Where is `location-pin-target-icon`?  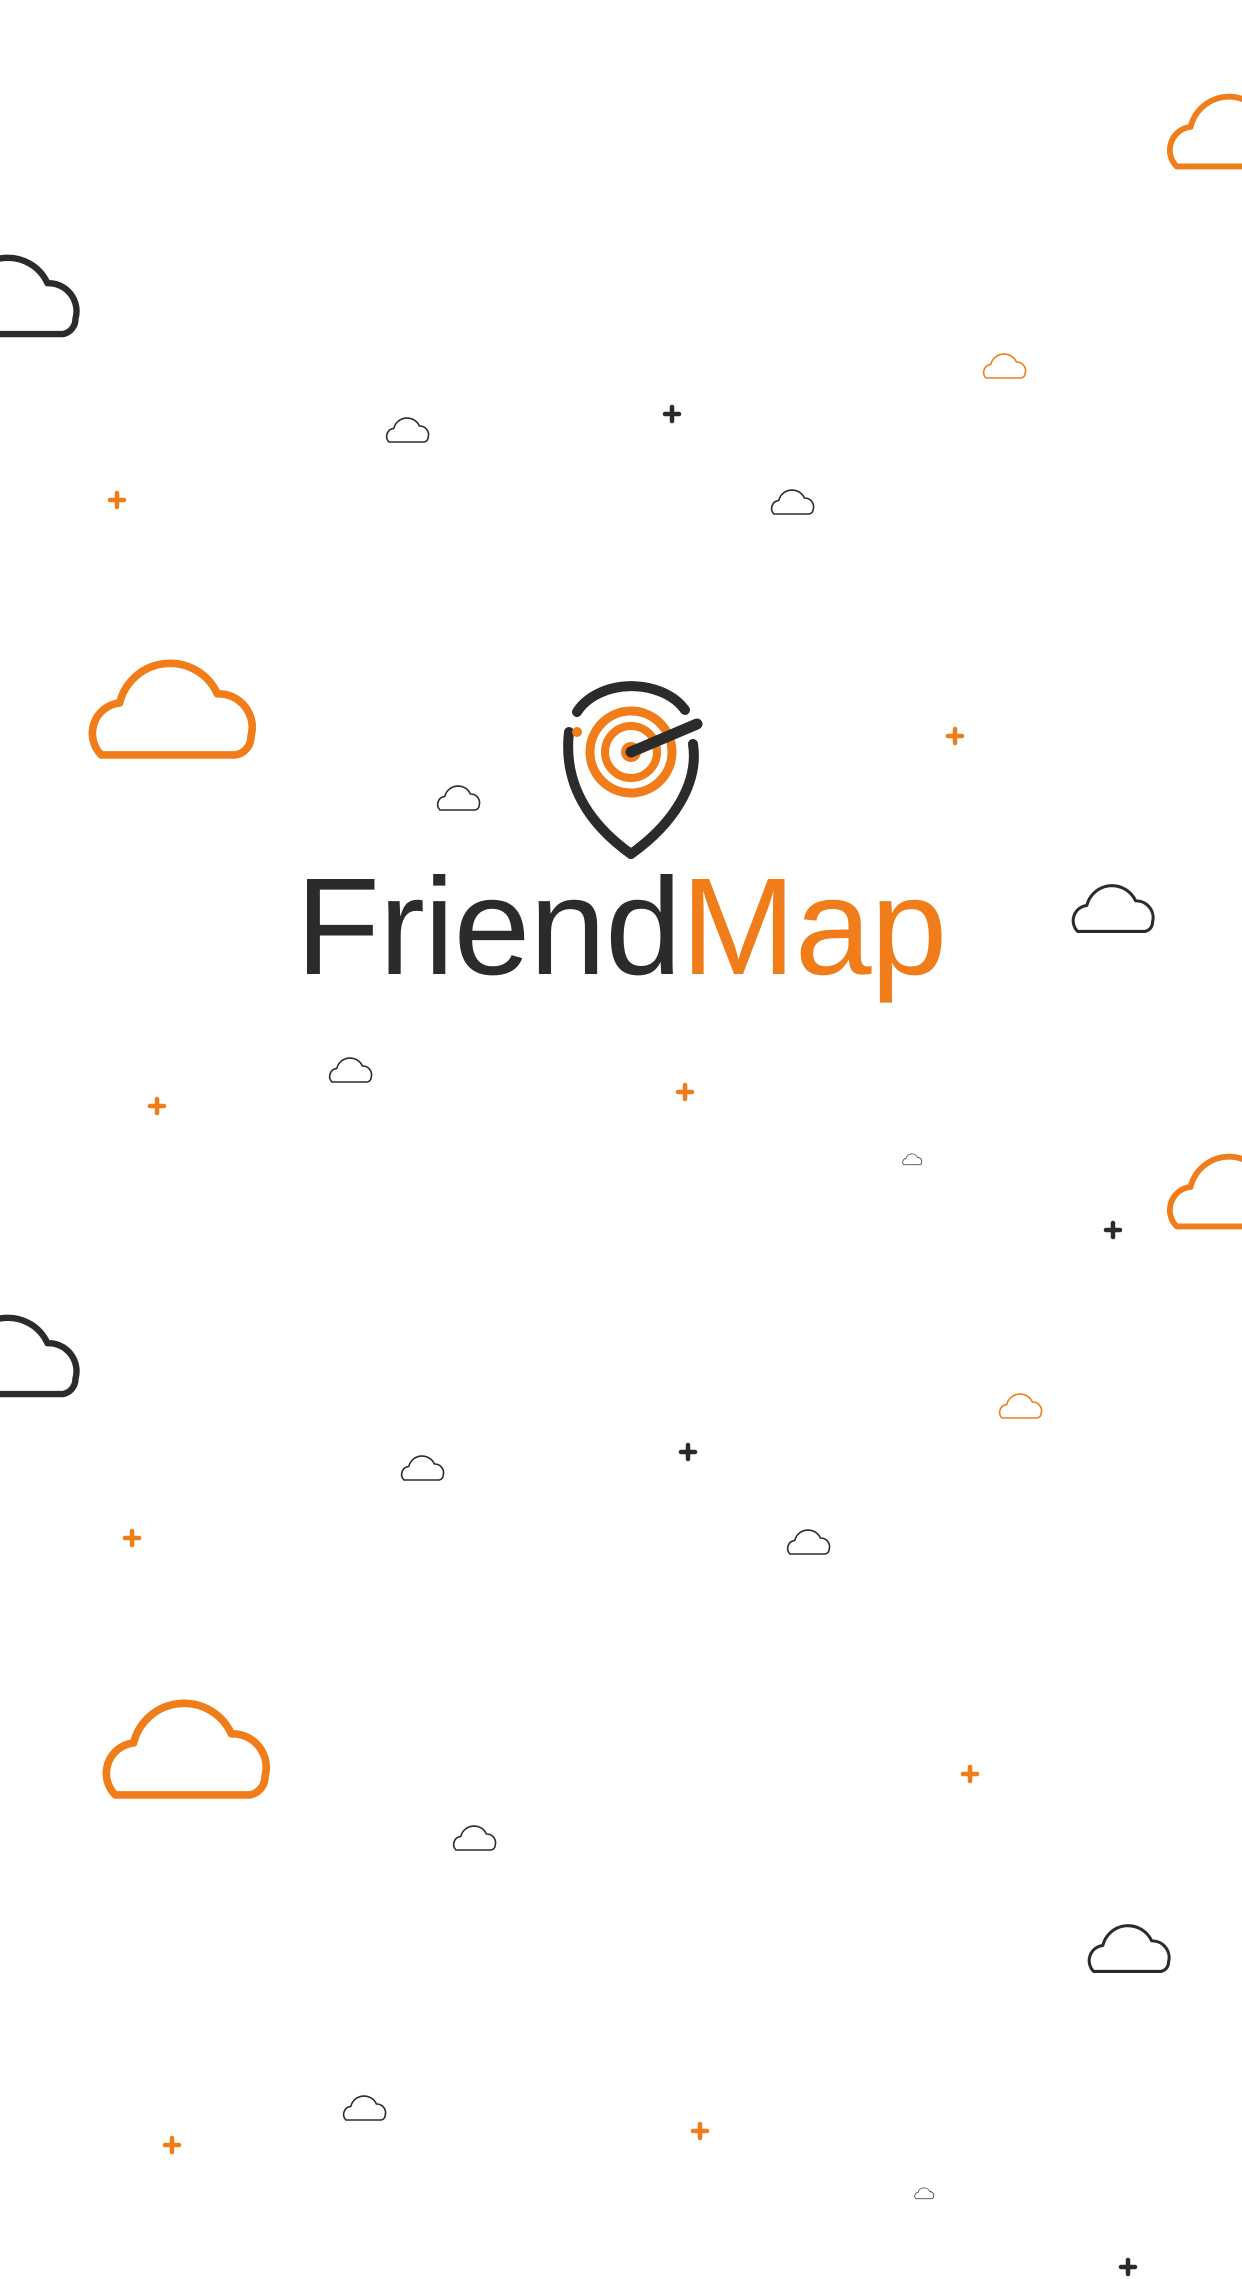 location-pin-target-icon is located at coordinates (633, 770).